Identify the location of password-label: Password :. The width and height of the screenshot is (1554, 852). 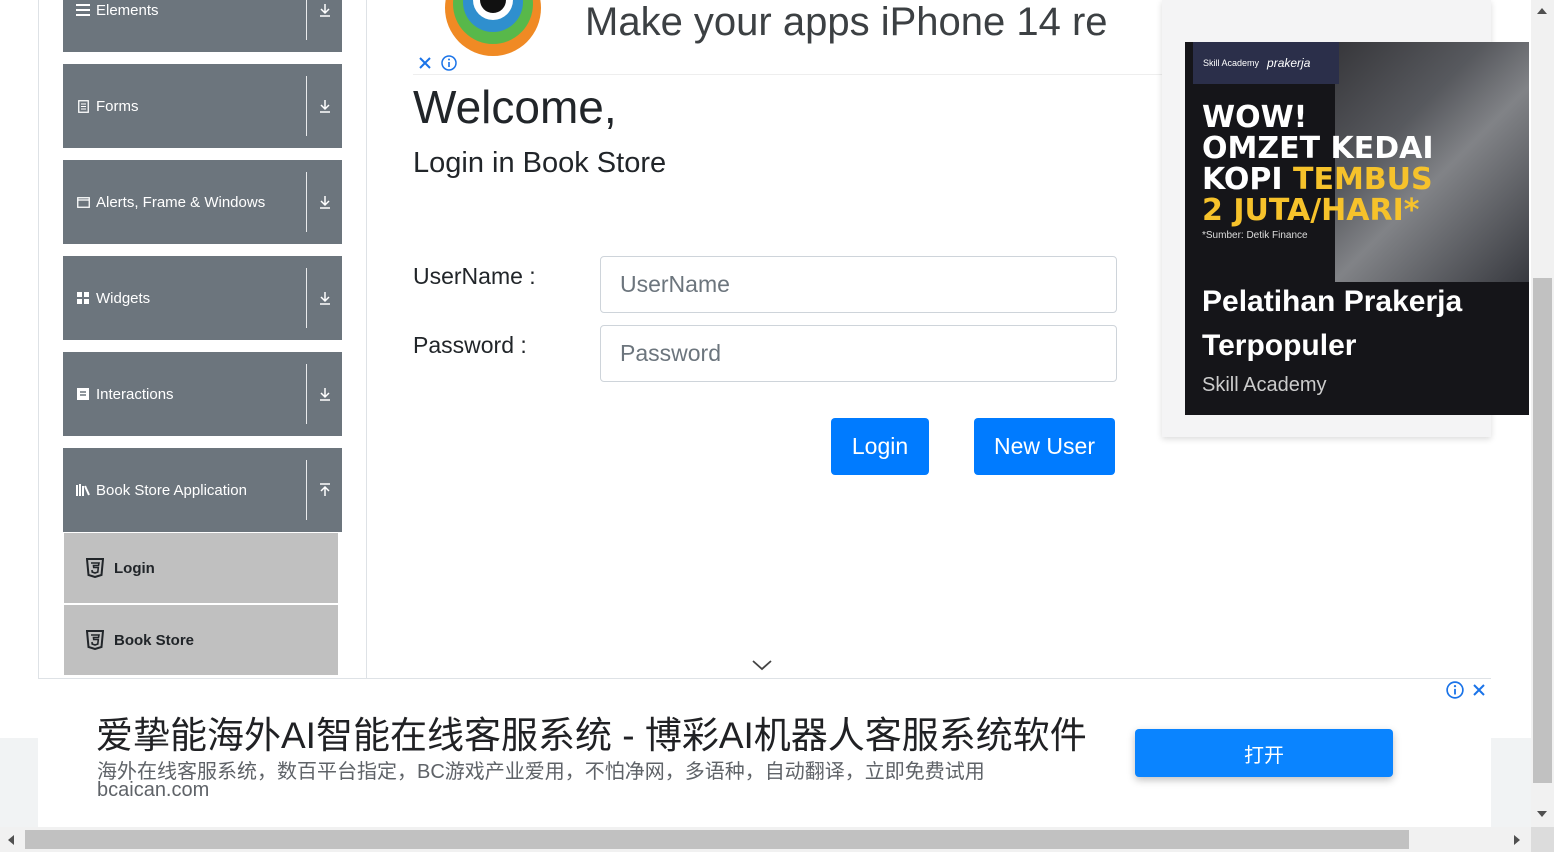
(470, 345).